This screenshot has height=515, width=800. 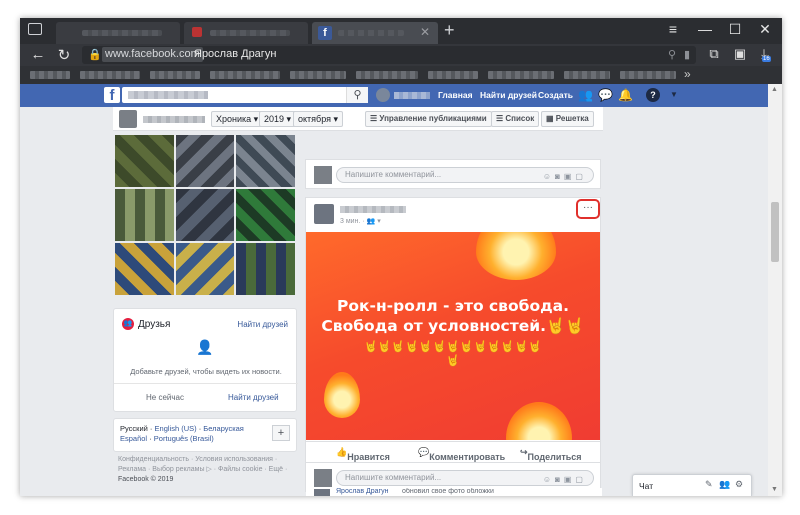 I want to click on like-button: 👍 Нравится, so click(x=363, y=454).